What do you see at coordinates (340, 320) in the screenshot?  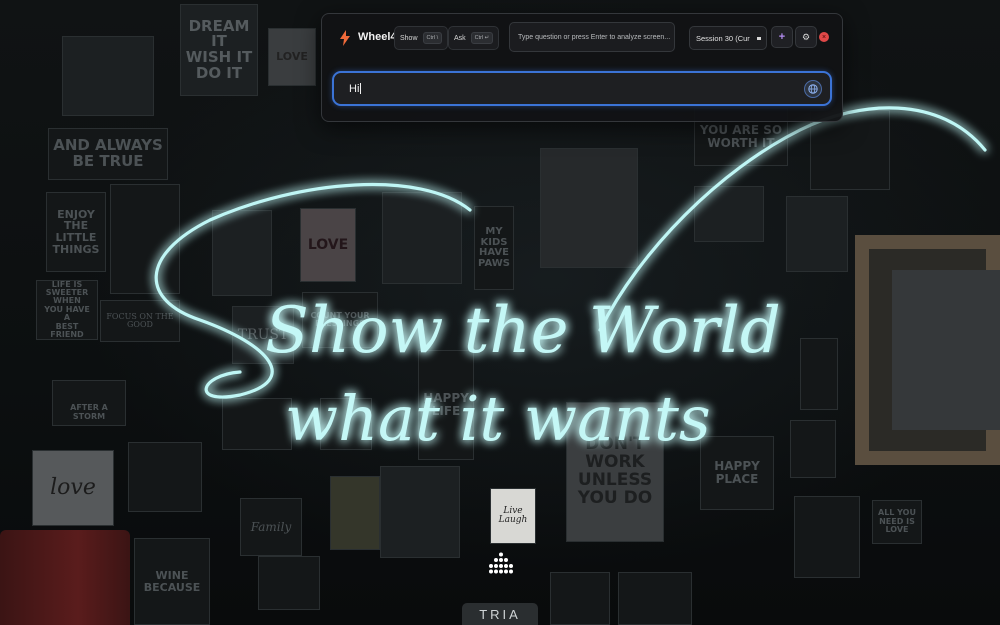 I see `wall-sign: COUNT YOUR BLESSINGS` at bounding box center [340, 320].